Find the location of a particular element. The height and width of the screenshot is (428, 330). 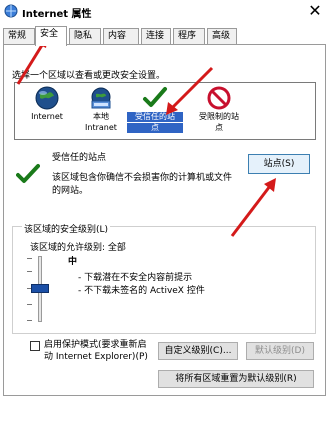

selected-zone-title: 受信任的站点 is located at coordinates (79, 158).